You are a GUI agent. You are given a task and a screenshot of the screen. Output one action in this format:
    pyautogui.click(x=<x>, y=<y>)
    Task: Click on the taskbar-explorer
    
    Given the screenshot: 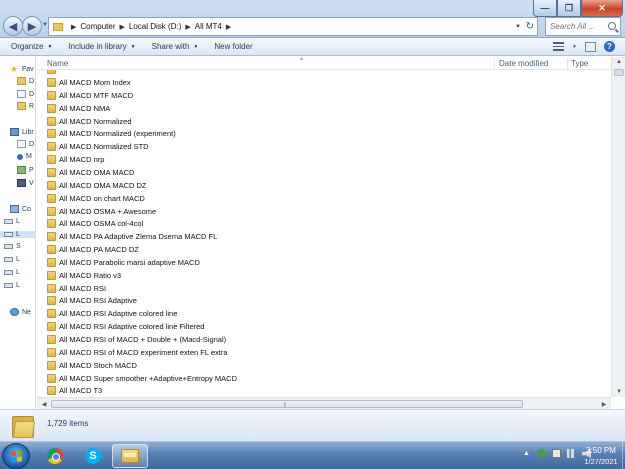 What is the action you would take?
    pyautogui.click(x=130, y=456)
    